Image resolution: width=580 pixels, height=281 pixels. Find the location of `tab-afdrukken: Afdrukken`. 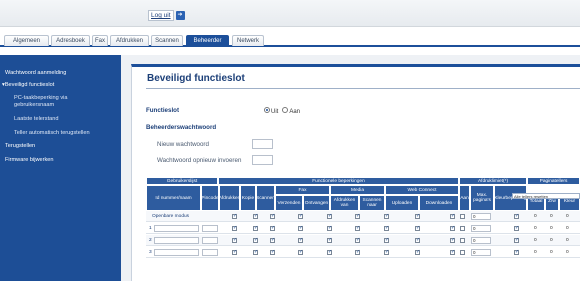

tab-afdrukken: Afdrukken is located at coordinates (129, 40).